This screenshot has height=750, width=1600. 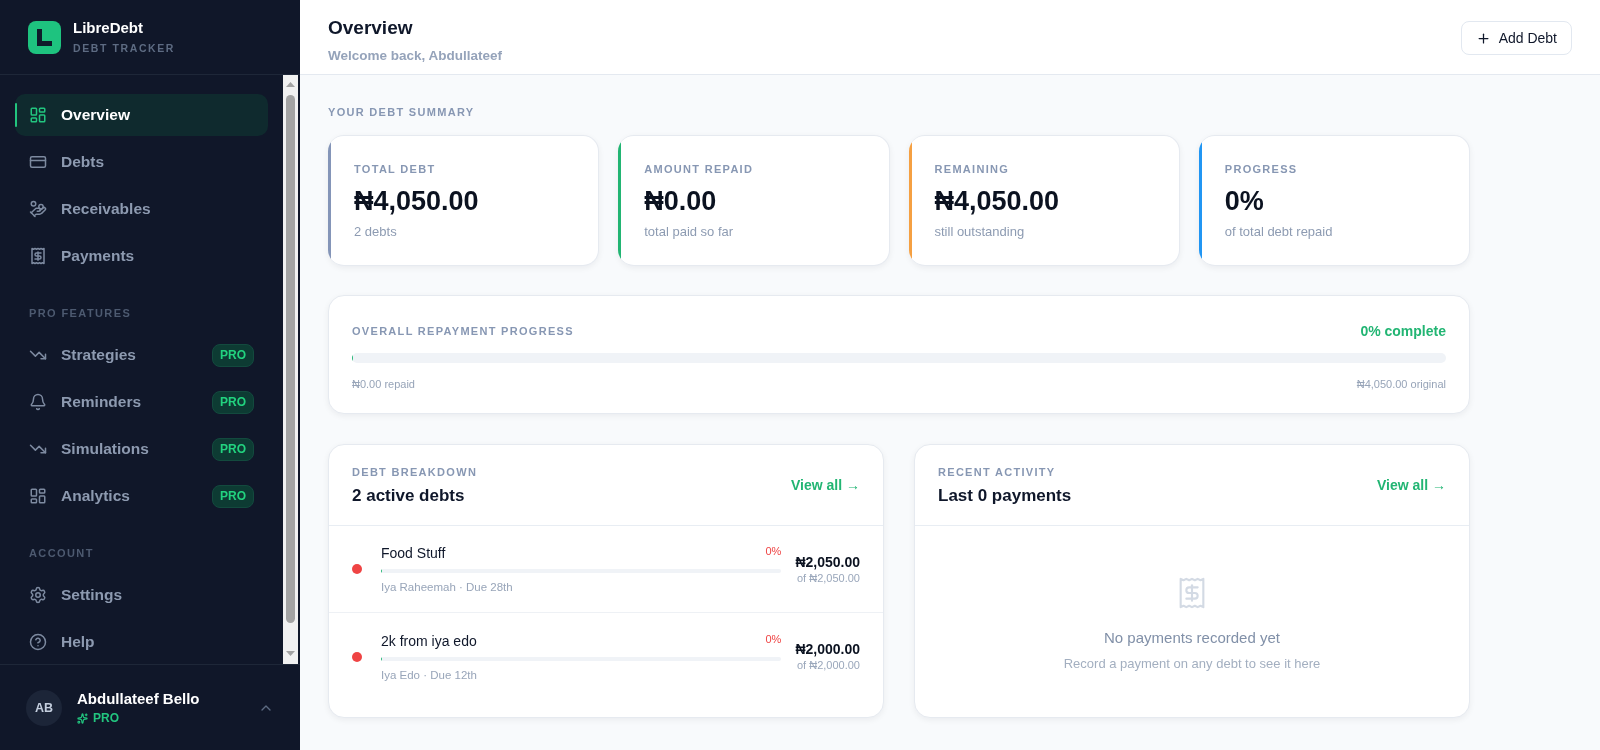 What do you see at coordinates (141, 355) in the screenshot?
I see `nav-item: Strategies PRO` at bounding box center [141, 355].